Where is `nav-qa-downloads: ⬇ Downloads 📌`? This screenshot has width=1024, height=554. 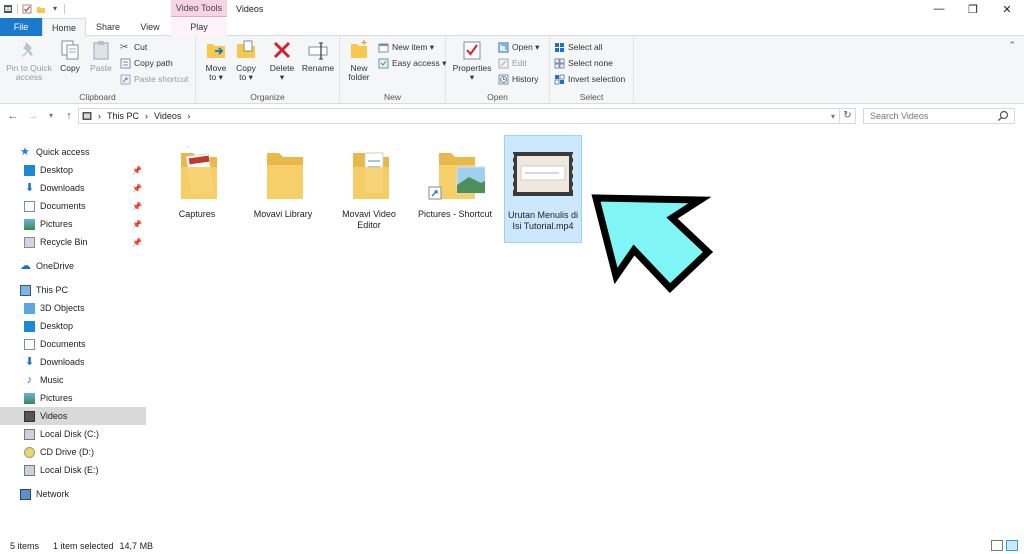 nav-qa-downloads: ⬇ Downloads 📌 is located at coordinates (73, 188).